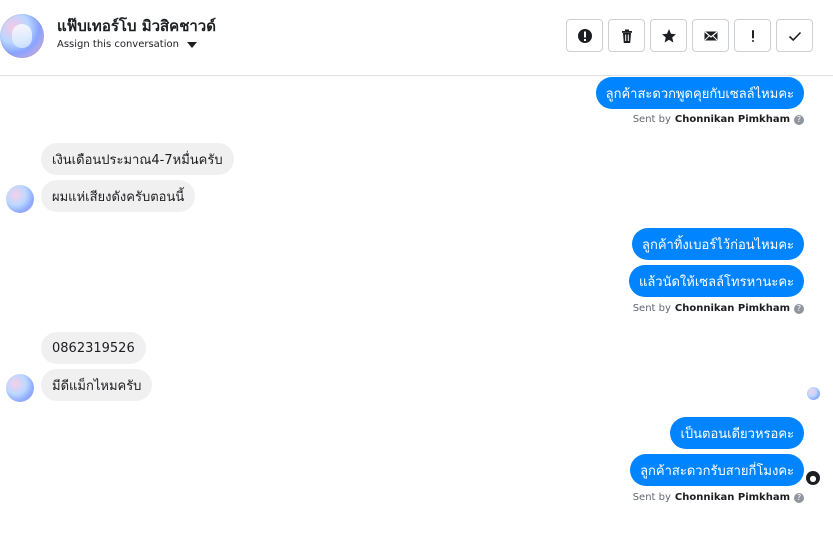  What do you see at coordinates (97, 385) in the screenshot?
I see `incoming-message: มีดีแม็กไหมครับ` at bounding box center [97, 385].